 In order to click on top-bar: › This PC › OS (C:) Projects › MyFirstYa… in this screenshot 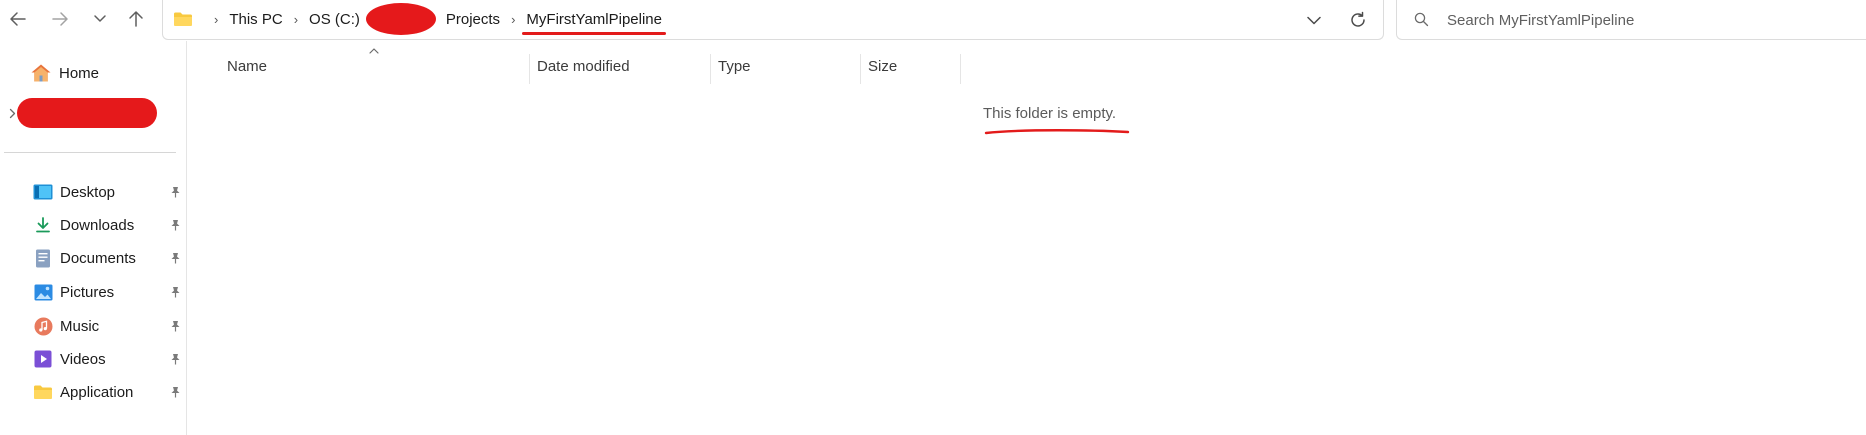, I will do `click(933, 20)`.